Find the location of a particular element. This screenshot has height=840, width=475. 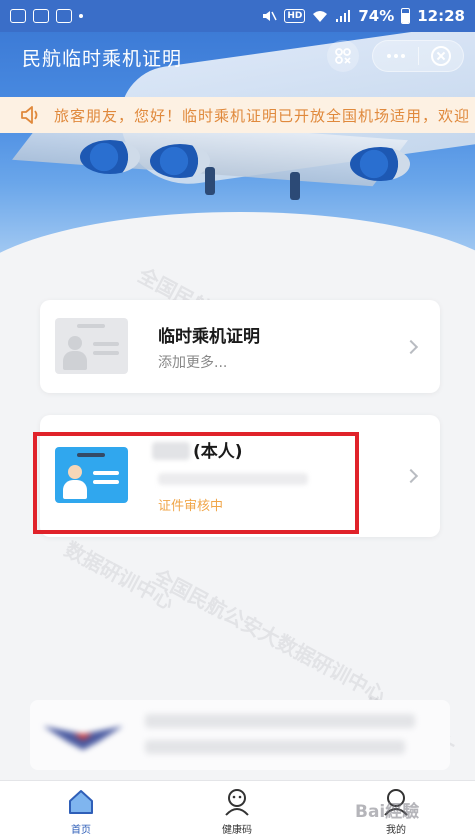

watermark-text: 全国民航公安大数据研训中心 is located at coordinates (269, 636).